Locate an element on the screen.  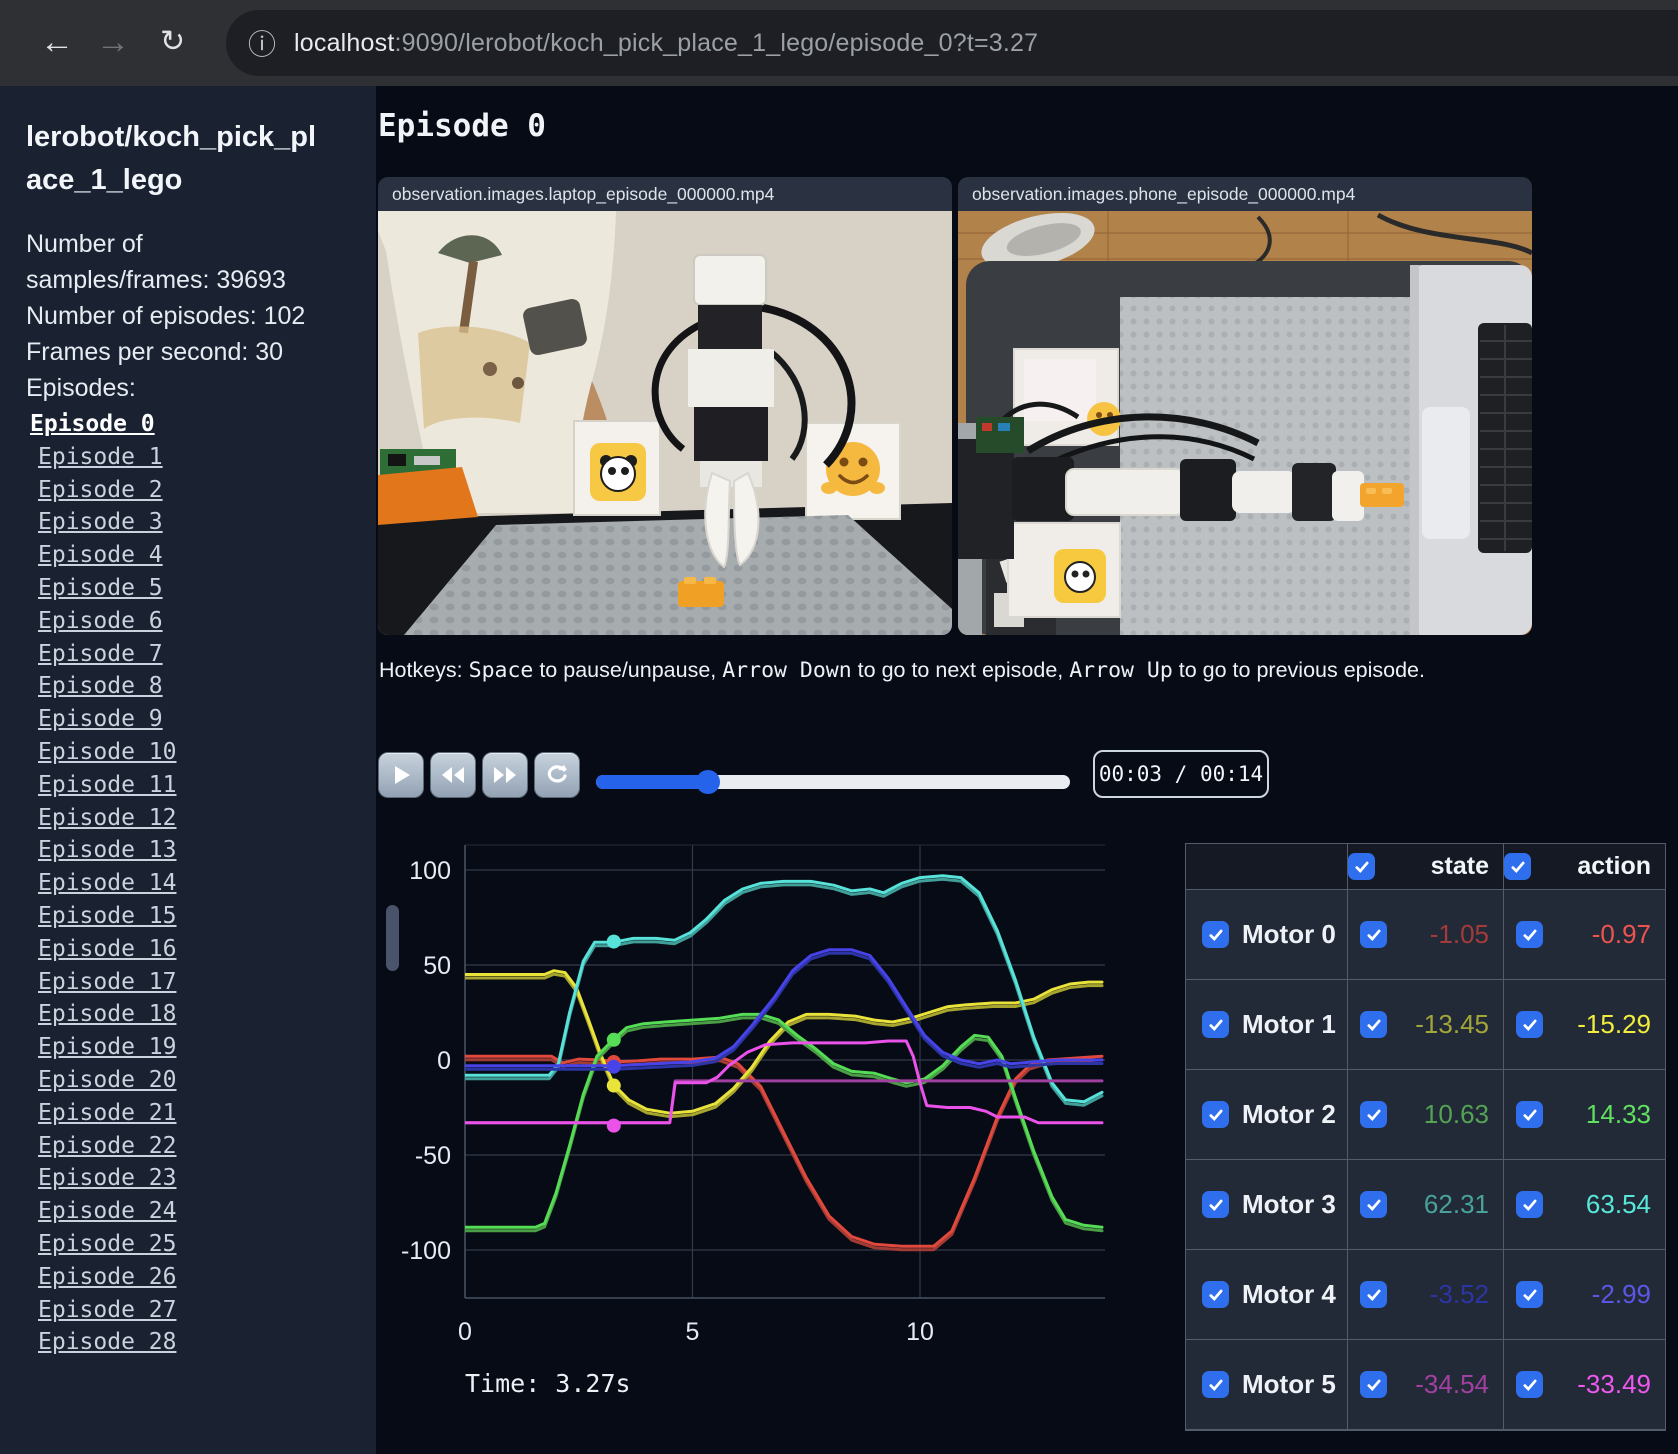
episode-link: Episode 27 is located at coordinates (207, 1310).